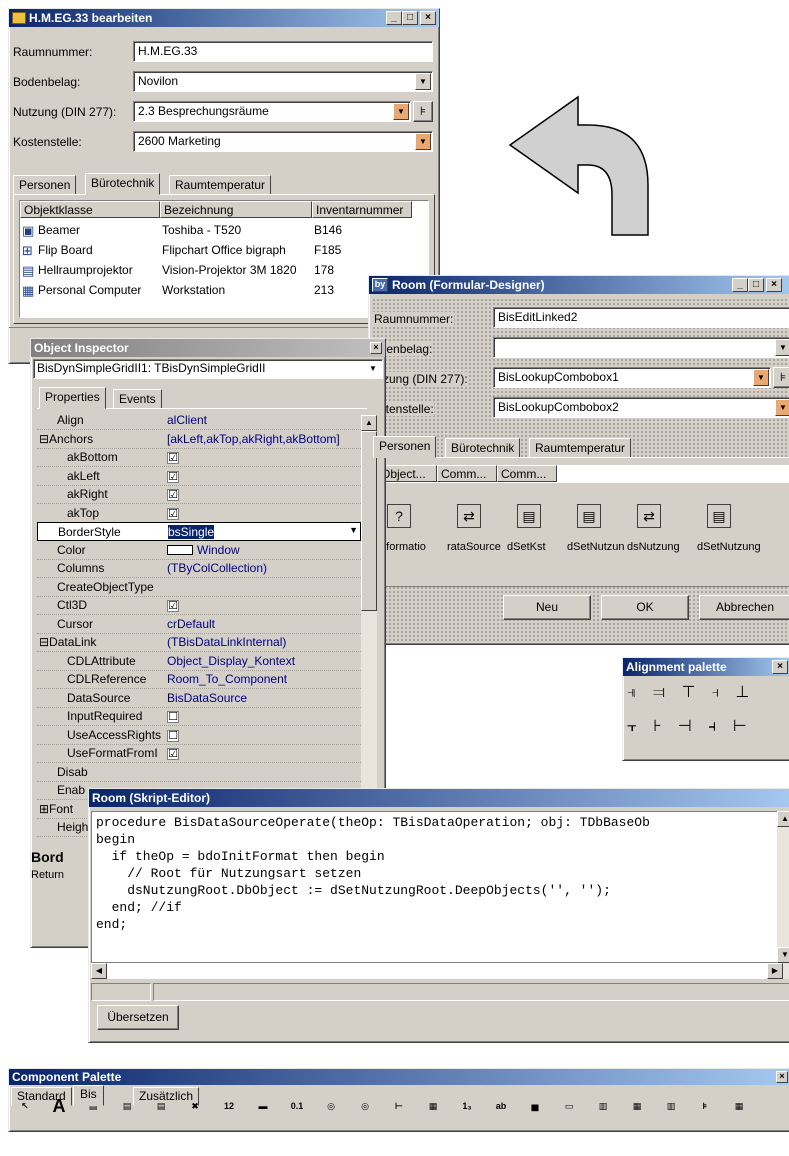 This screenshot has height=1156, width=789. What do you see at coordinates (195, 1107) in the screenshot?
I see `component-tool-icon: ✖` at bounding box center [195, 1107].